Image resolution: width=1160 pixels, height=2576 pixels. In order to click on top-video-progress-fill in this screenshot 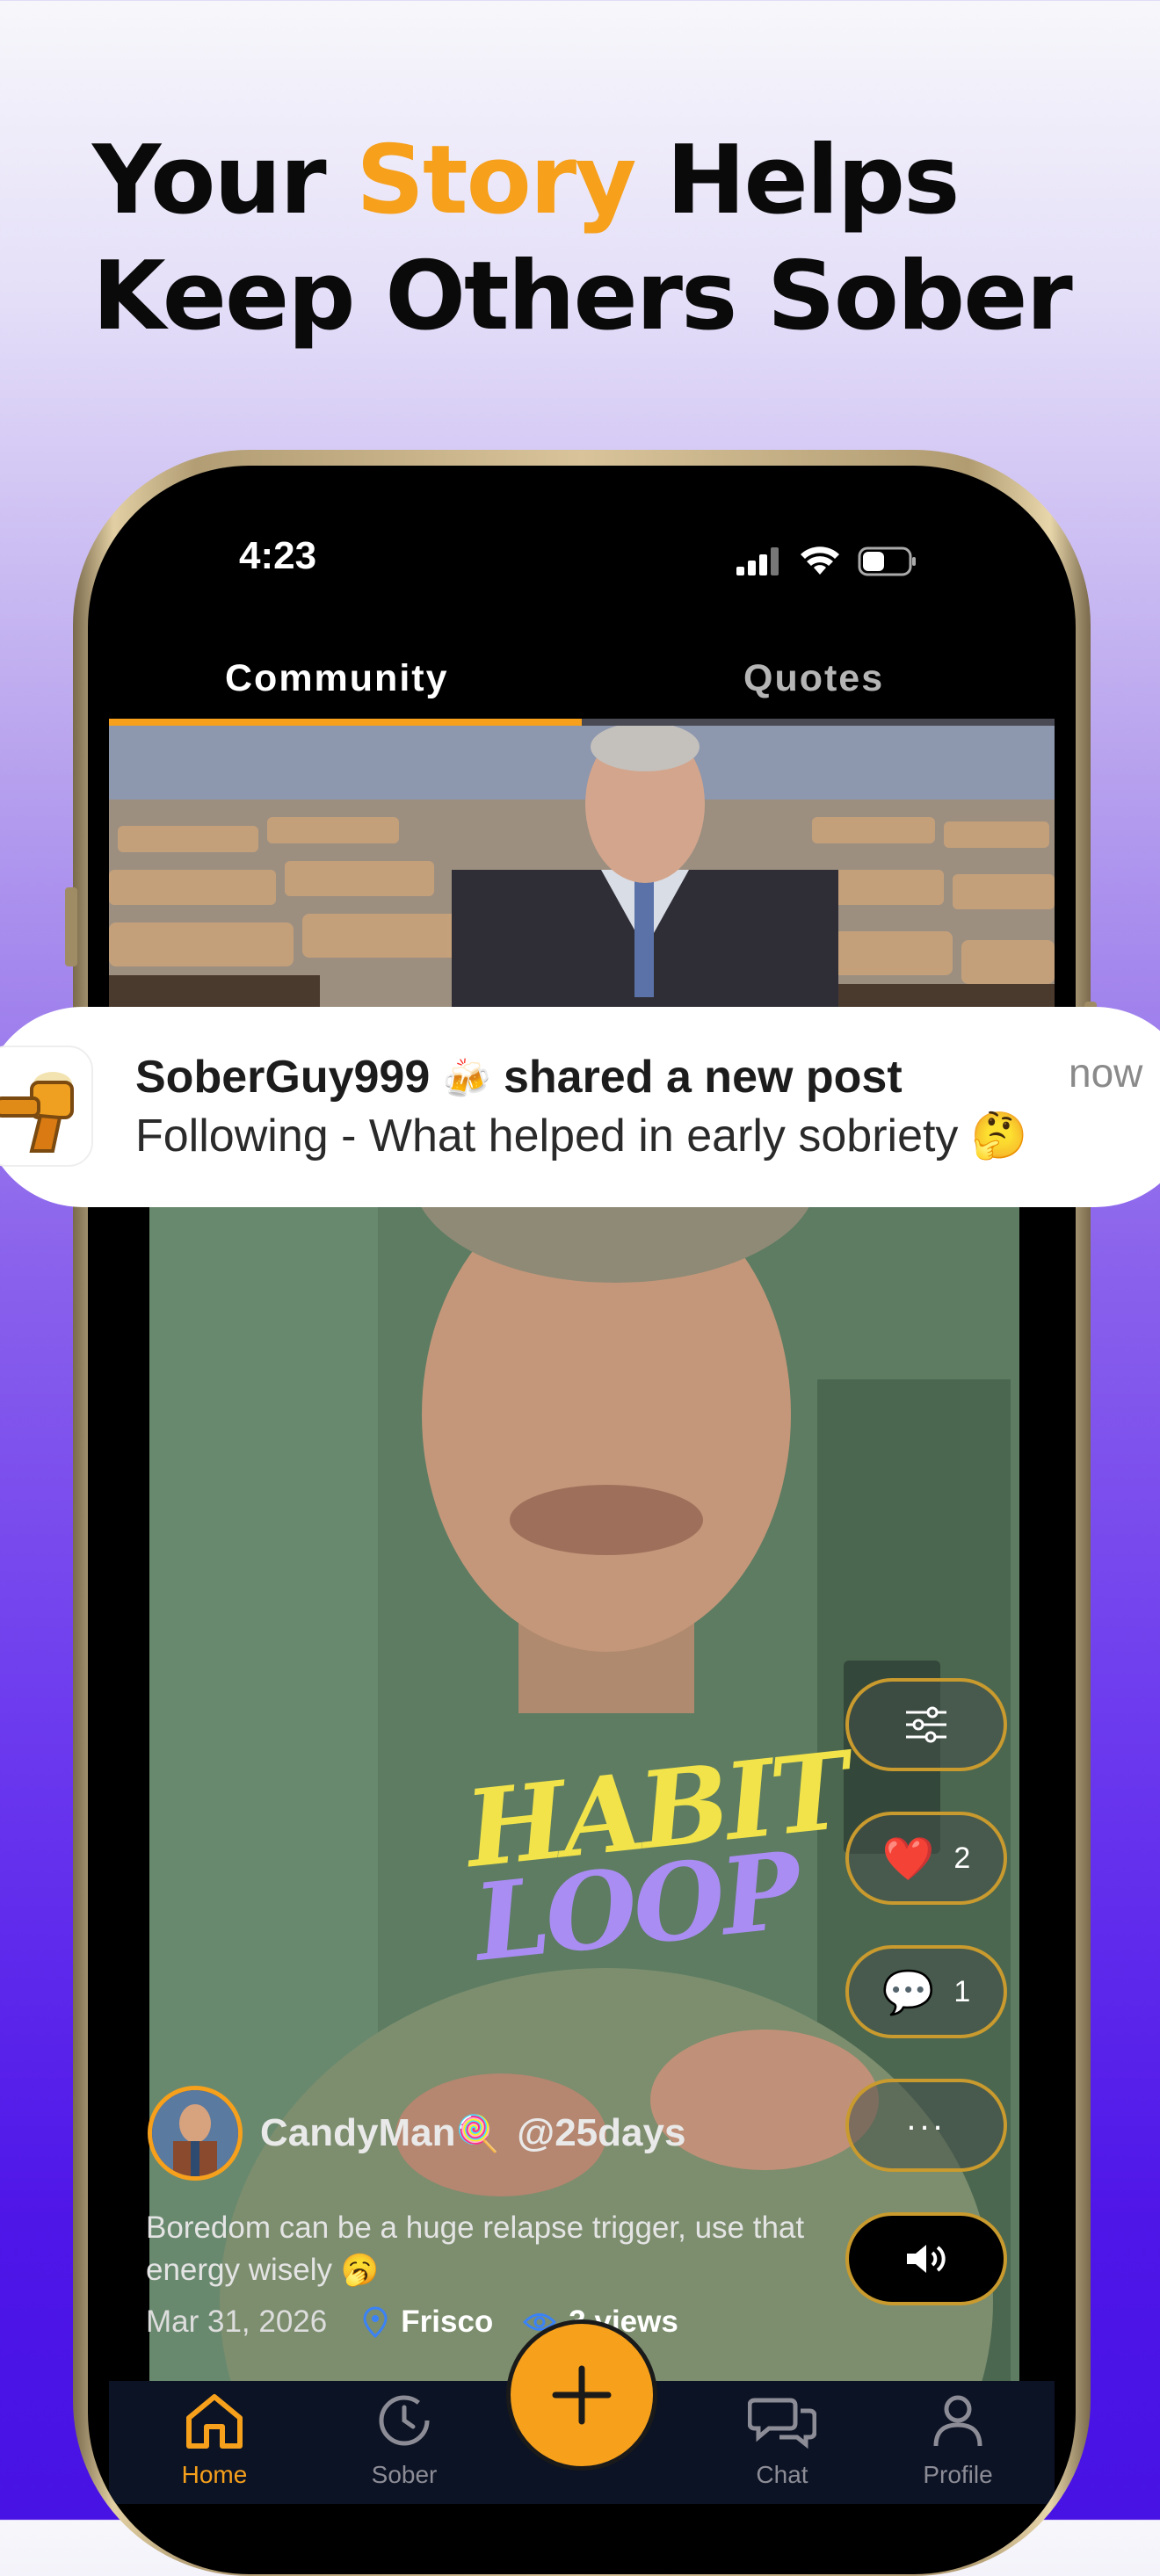, I will do `click(346, 722)`.